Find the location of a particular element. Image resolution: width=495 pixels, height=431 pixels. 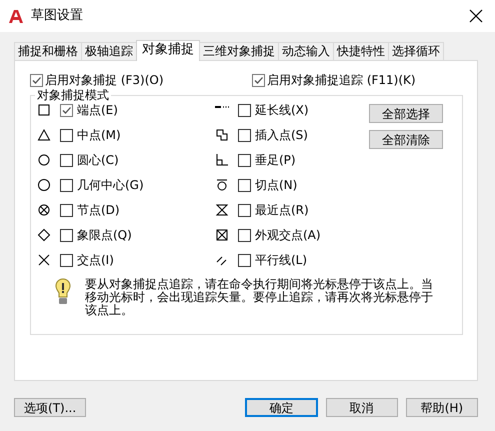

tab: 对象捕捉 is located at coordinates (168, 50).